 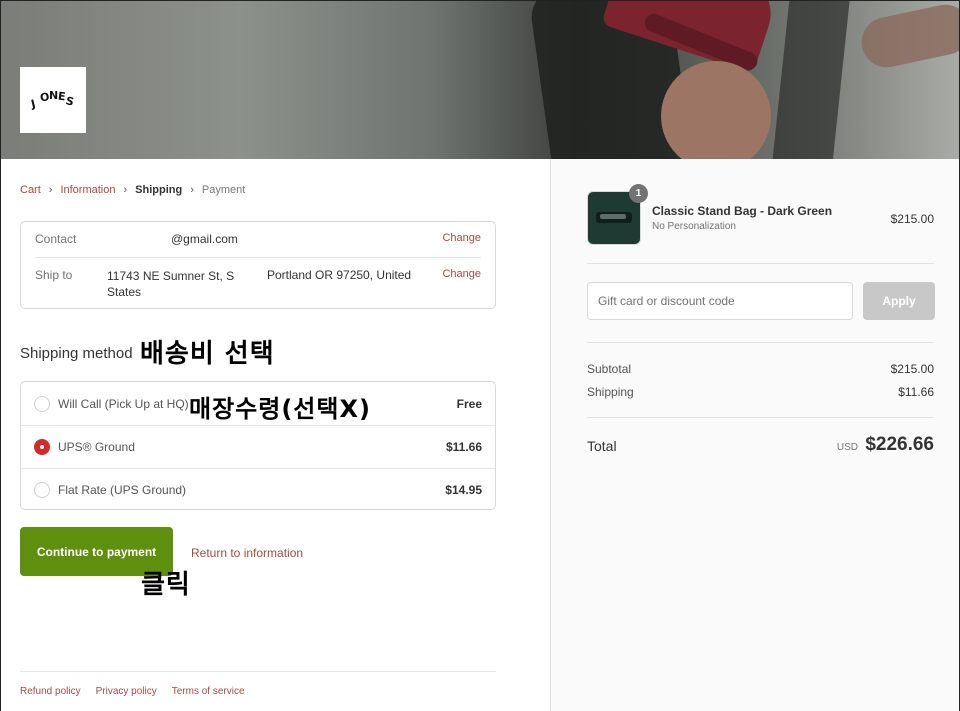 What do you see at coordinates (912, 369) in the screenshot?
I see `subtotal-value: $215.00` at bounding box center [912, 369].